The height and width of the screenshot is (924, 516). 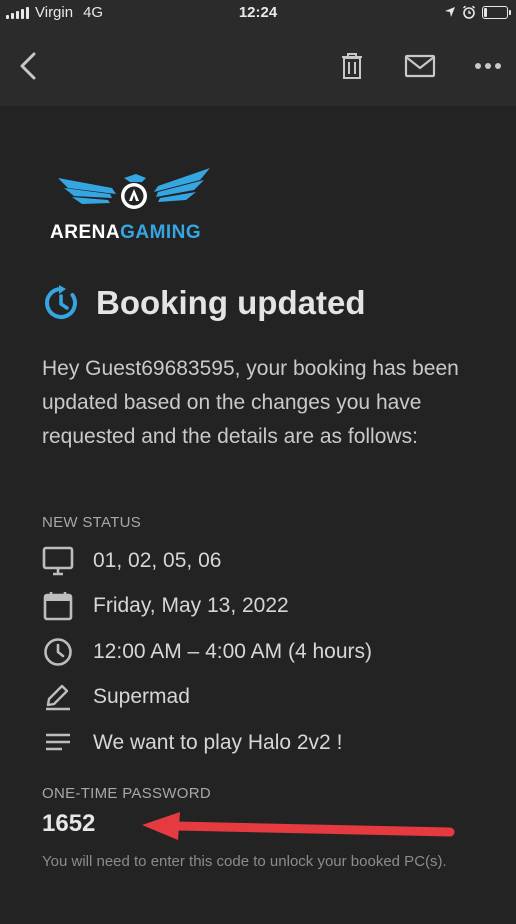 I want to click on eagle-logo-icon, so click(x=134, y=188).